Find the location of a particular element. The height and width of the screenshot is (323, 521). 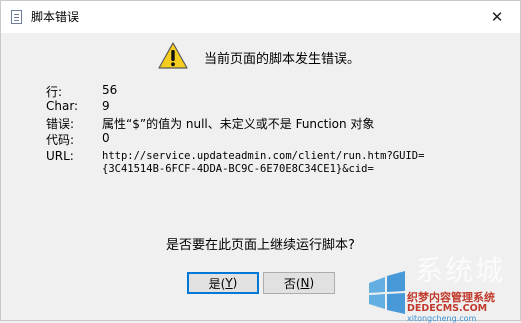

line-label: 行: is located at coordinates (54, 92).